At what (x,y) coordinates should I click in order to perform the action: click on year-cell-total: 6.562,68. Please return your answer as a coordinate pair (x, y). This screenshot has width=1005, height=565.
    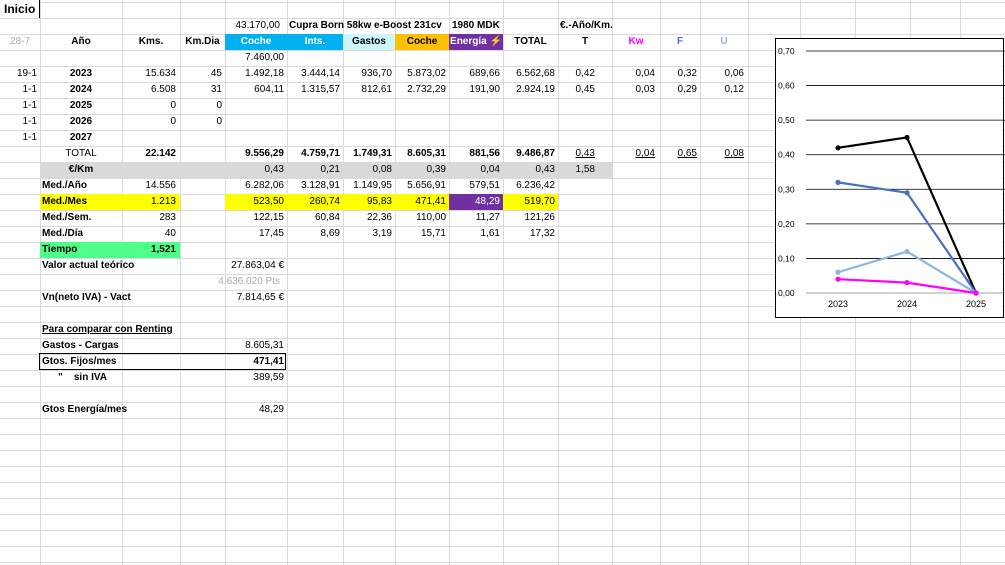
    Looking at the image, I should click on (529, 74).